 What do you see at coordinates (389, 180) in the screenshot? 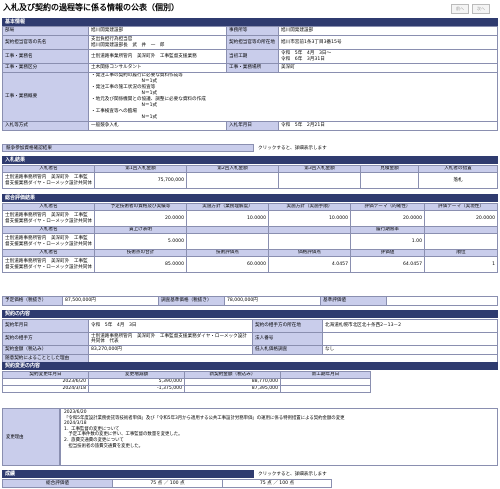
I see `bid-estimate` at bounding box center [389, 180].